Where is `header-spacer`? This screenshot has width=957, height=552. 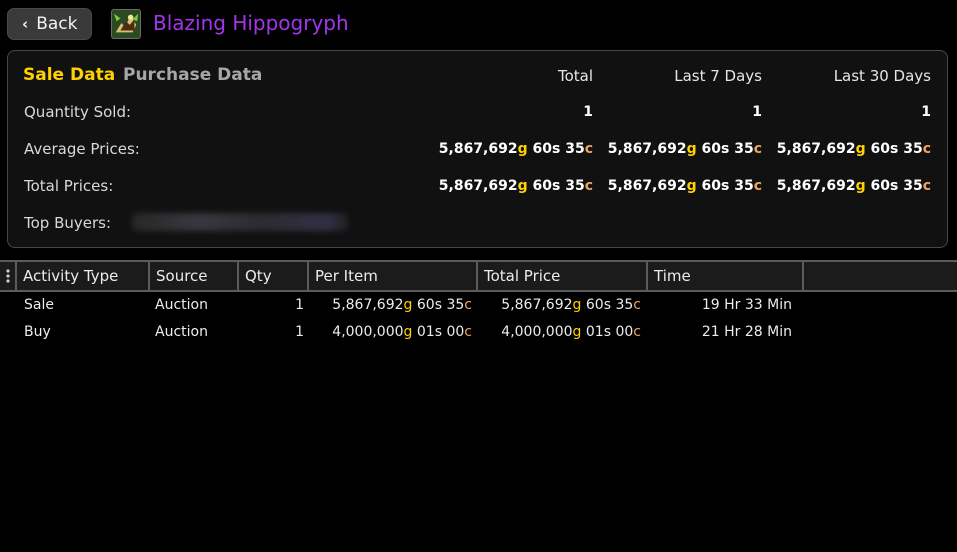 header-spacer is located at coordinates (880, 276).